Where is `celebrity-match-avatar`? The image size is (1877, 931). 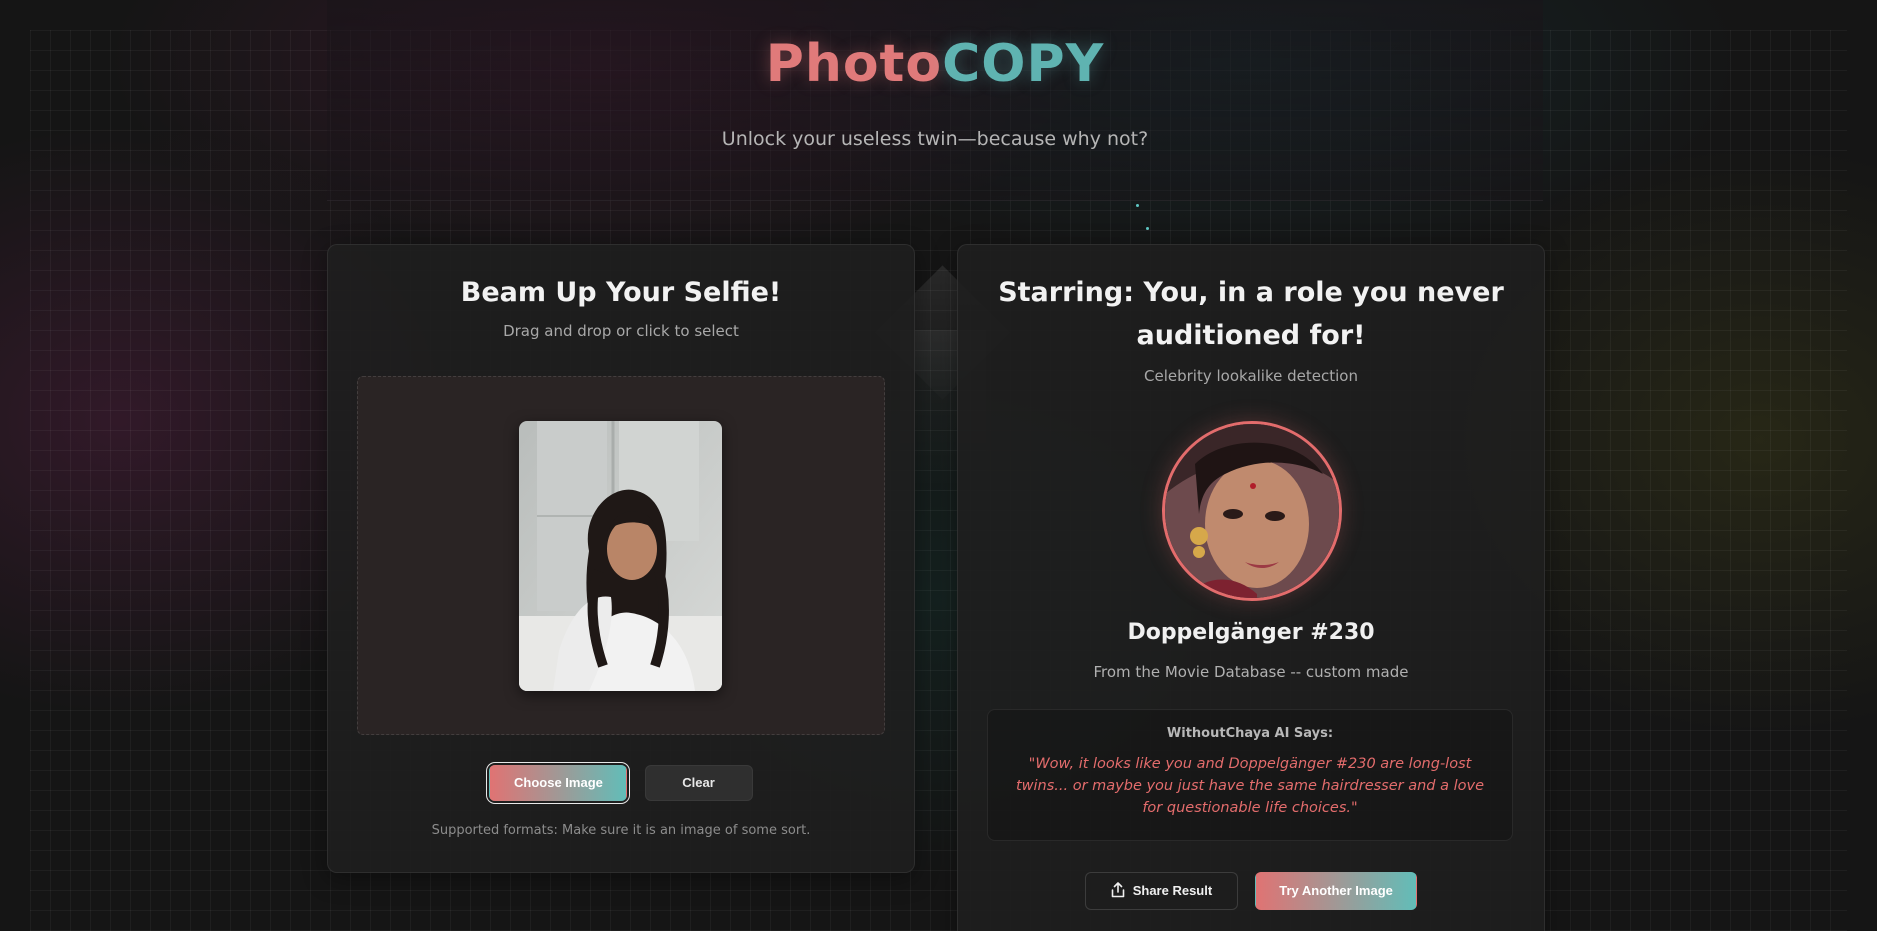 celebrity-match-avatar is located at coordinates (1252, 511).